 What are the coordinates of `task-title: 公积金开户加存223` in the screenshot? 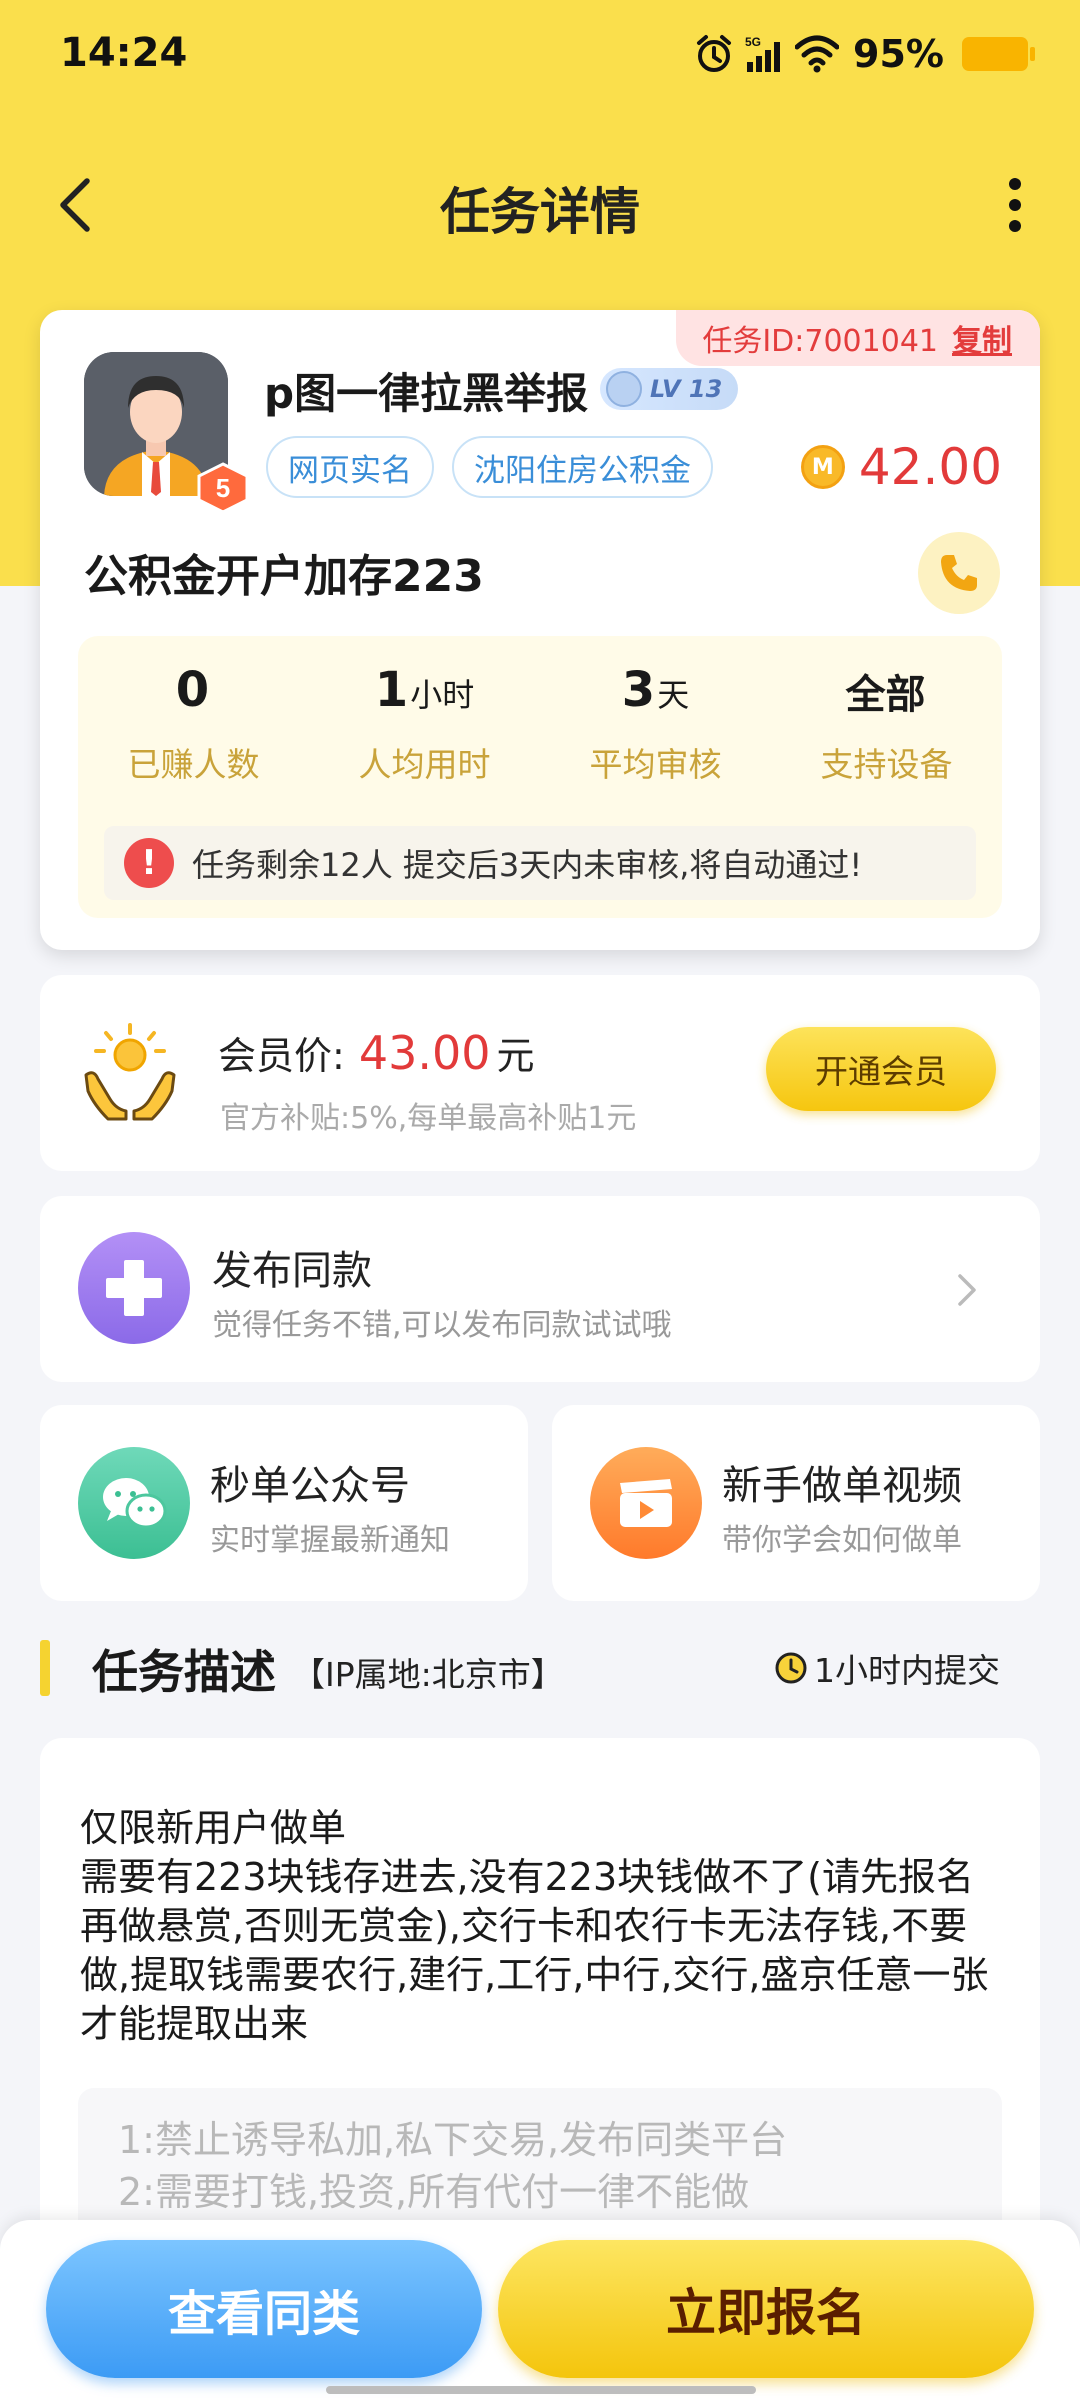 It's located at (284, 576).